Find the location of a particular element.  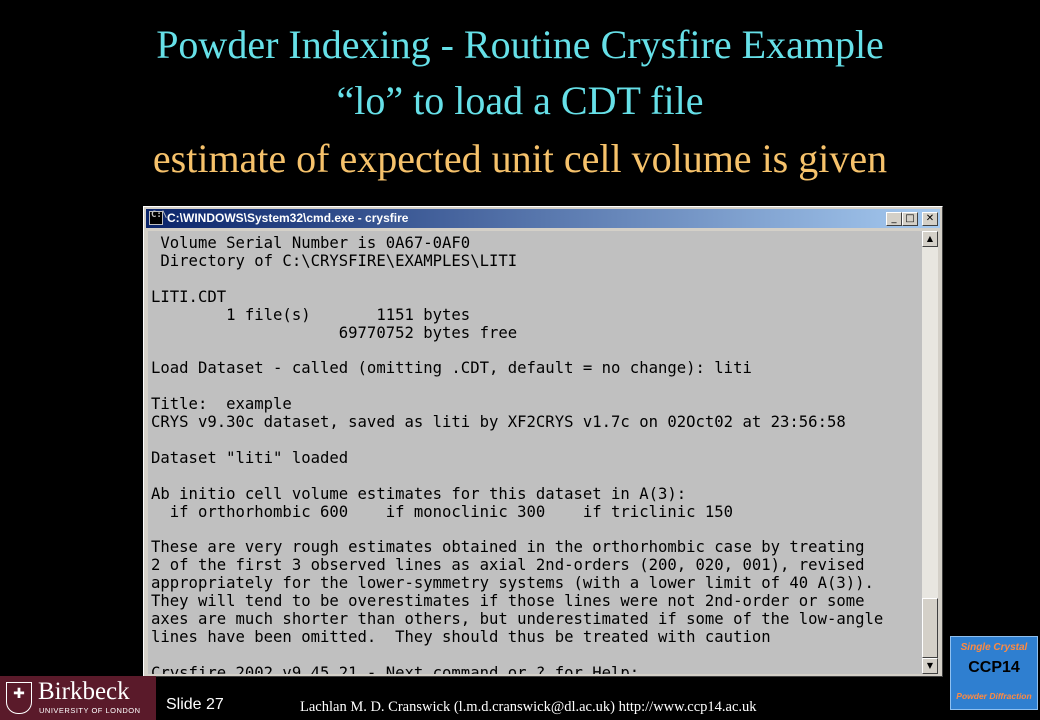

birkbeck-name: Birkbeck is located at coordinates (84, 691).